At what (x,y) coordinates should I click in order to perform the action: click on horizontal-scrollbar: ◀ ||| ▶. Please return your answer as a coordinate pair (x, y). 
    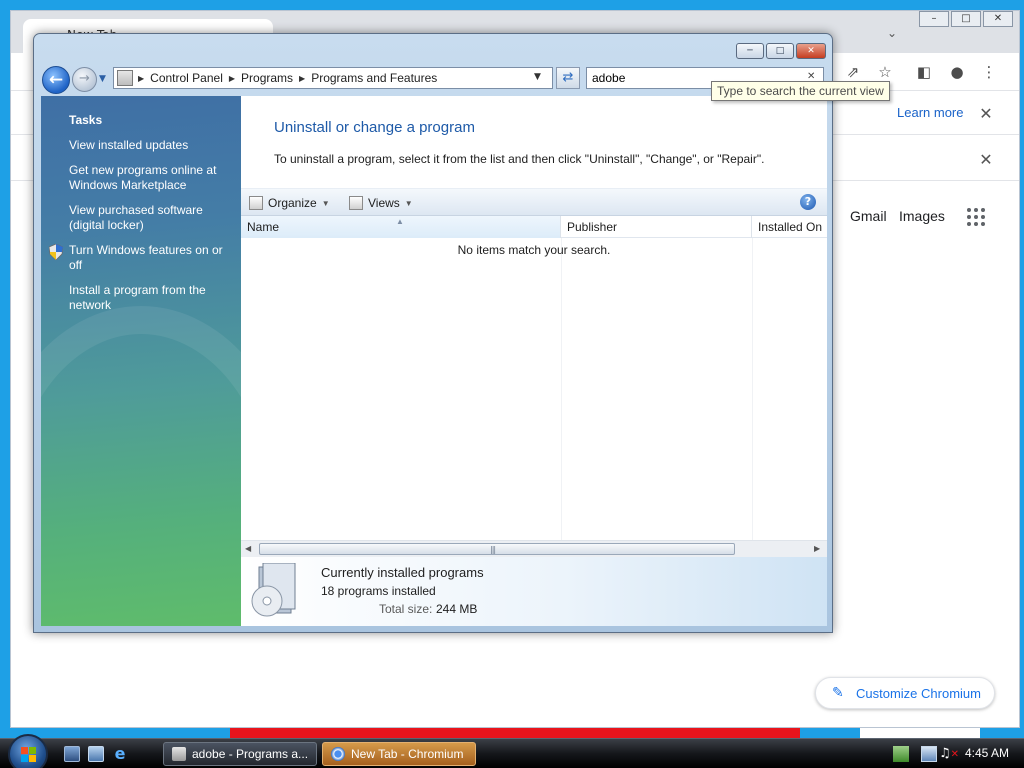
    Looking at the image, I should click on (534, 548).